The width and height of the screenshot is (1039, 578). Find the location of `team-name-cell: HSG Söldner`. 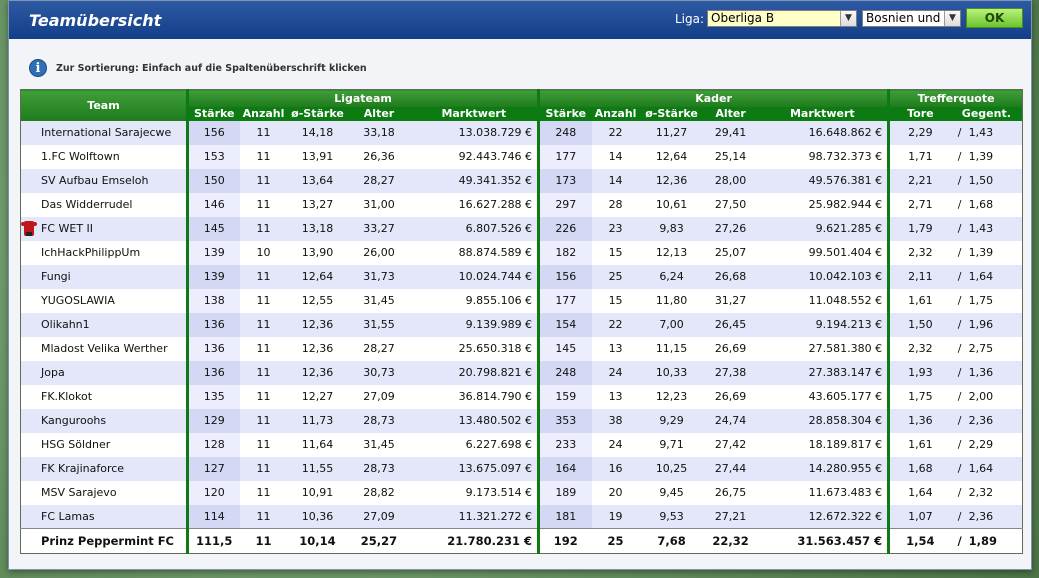

team-name-cell: HSG Söldner is located at coordinates (104, 444).